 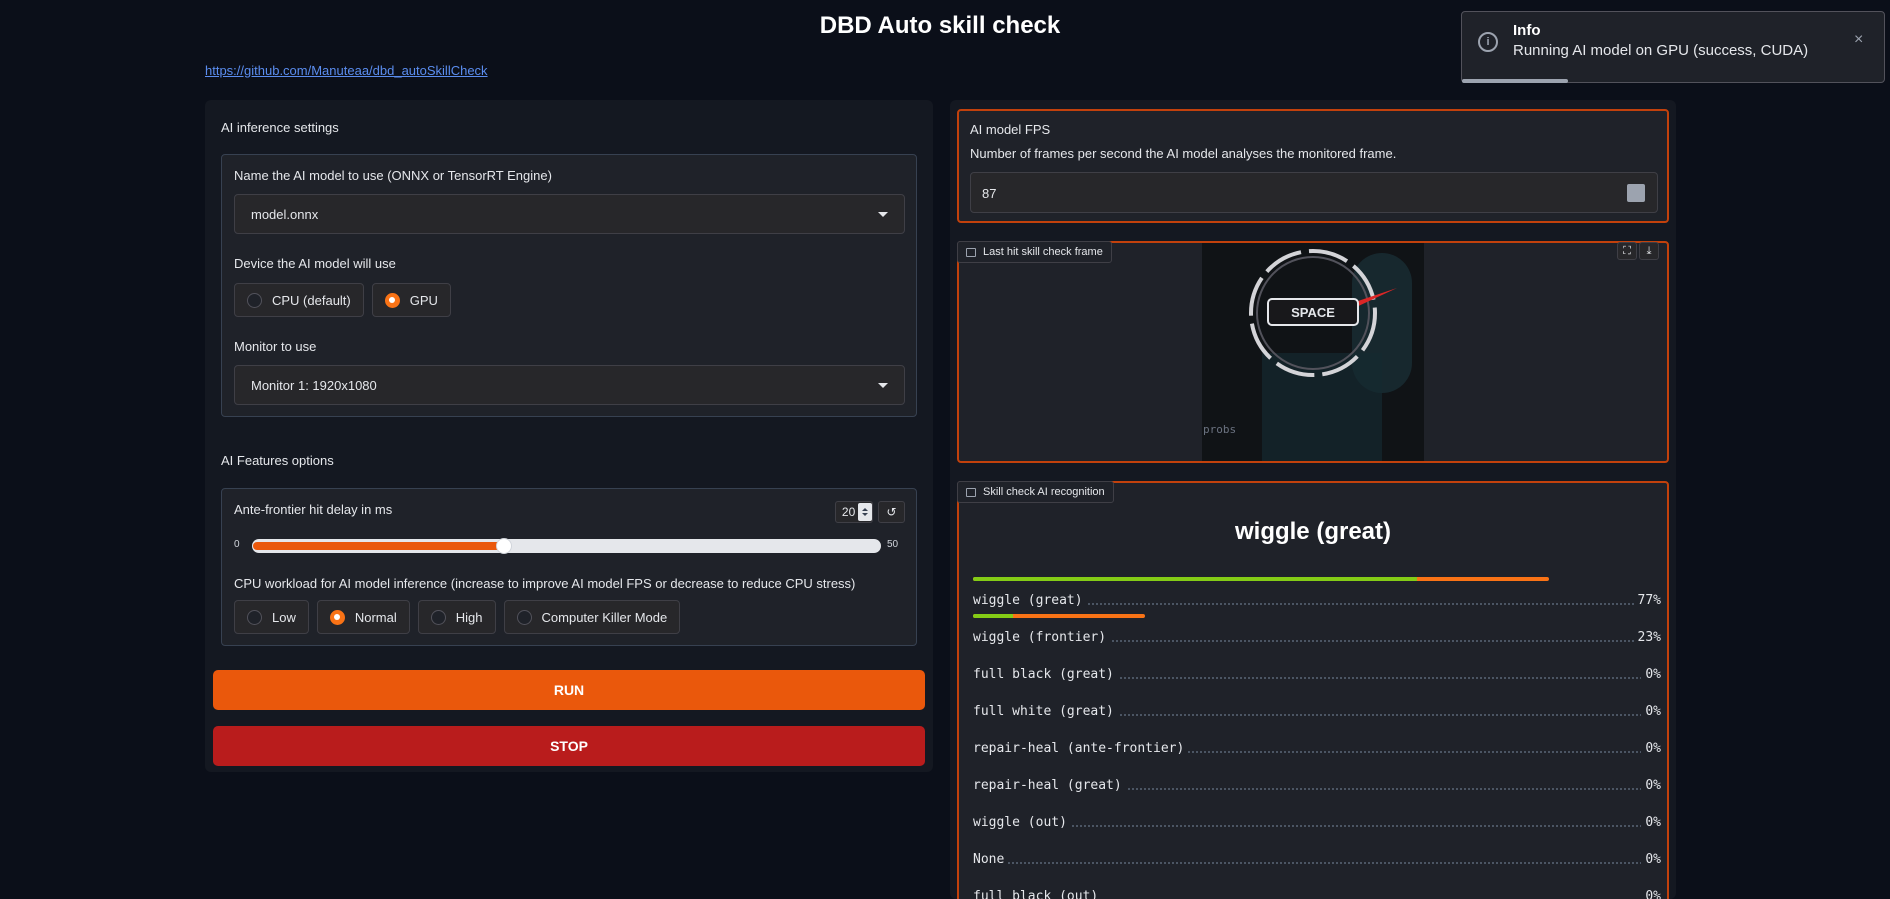 I want to click on probability-label: full white (great), so click(x=1045, y=711).